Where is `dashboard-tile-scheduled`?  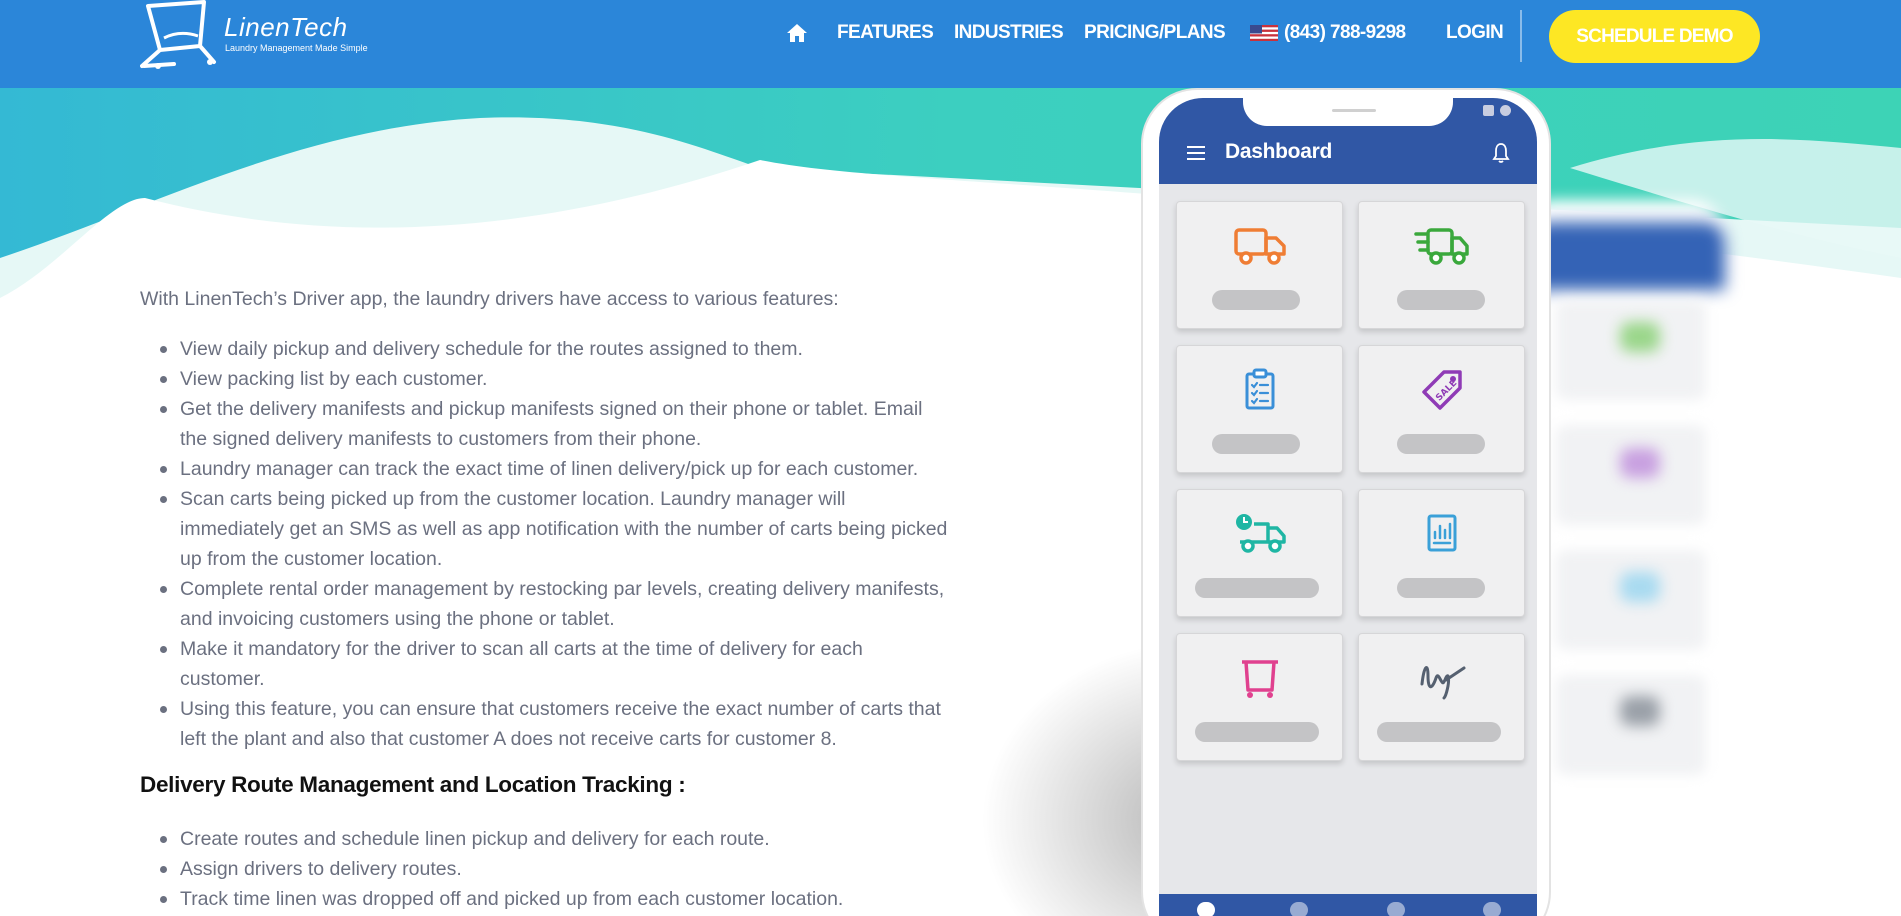
dashboard-tile-scheduled is located at coordinates (1259, 553).